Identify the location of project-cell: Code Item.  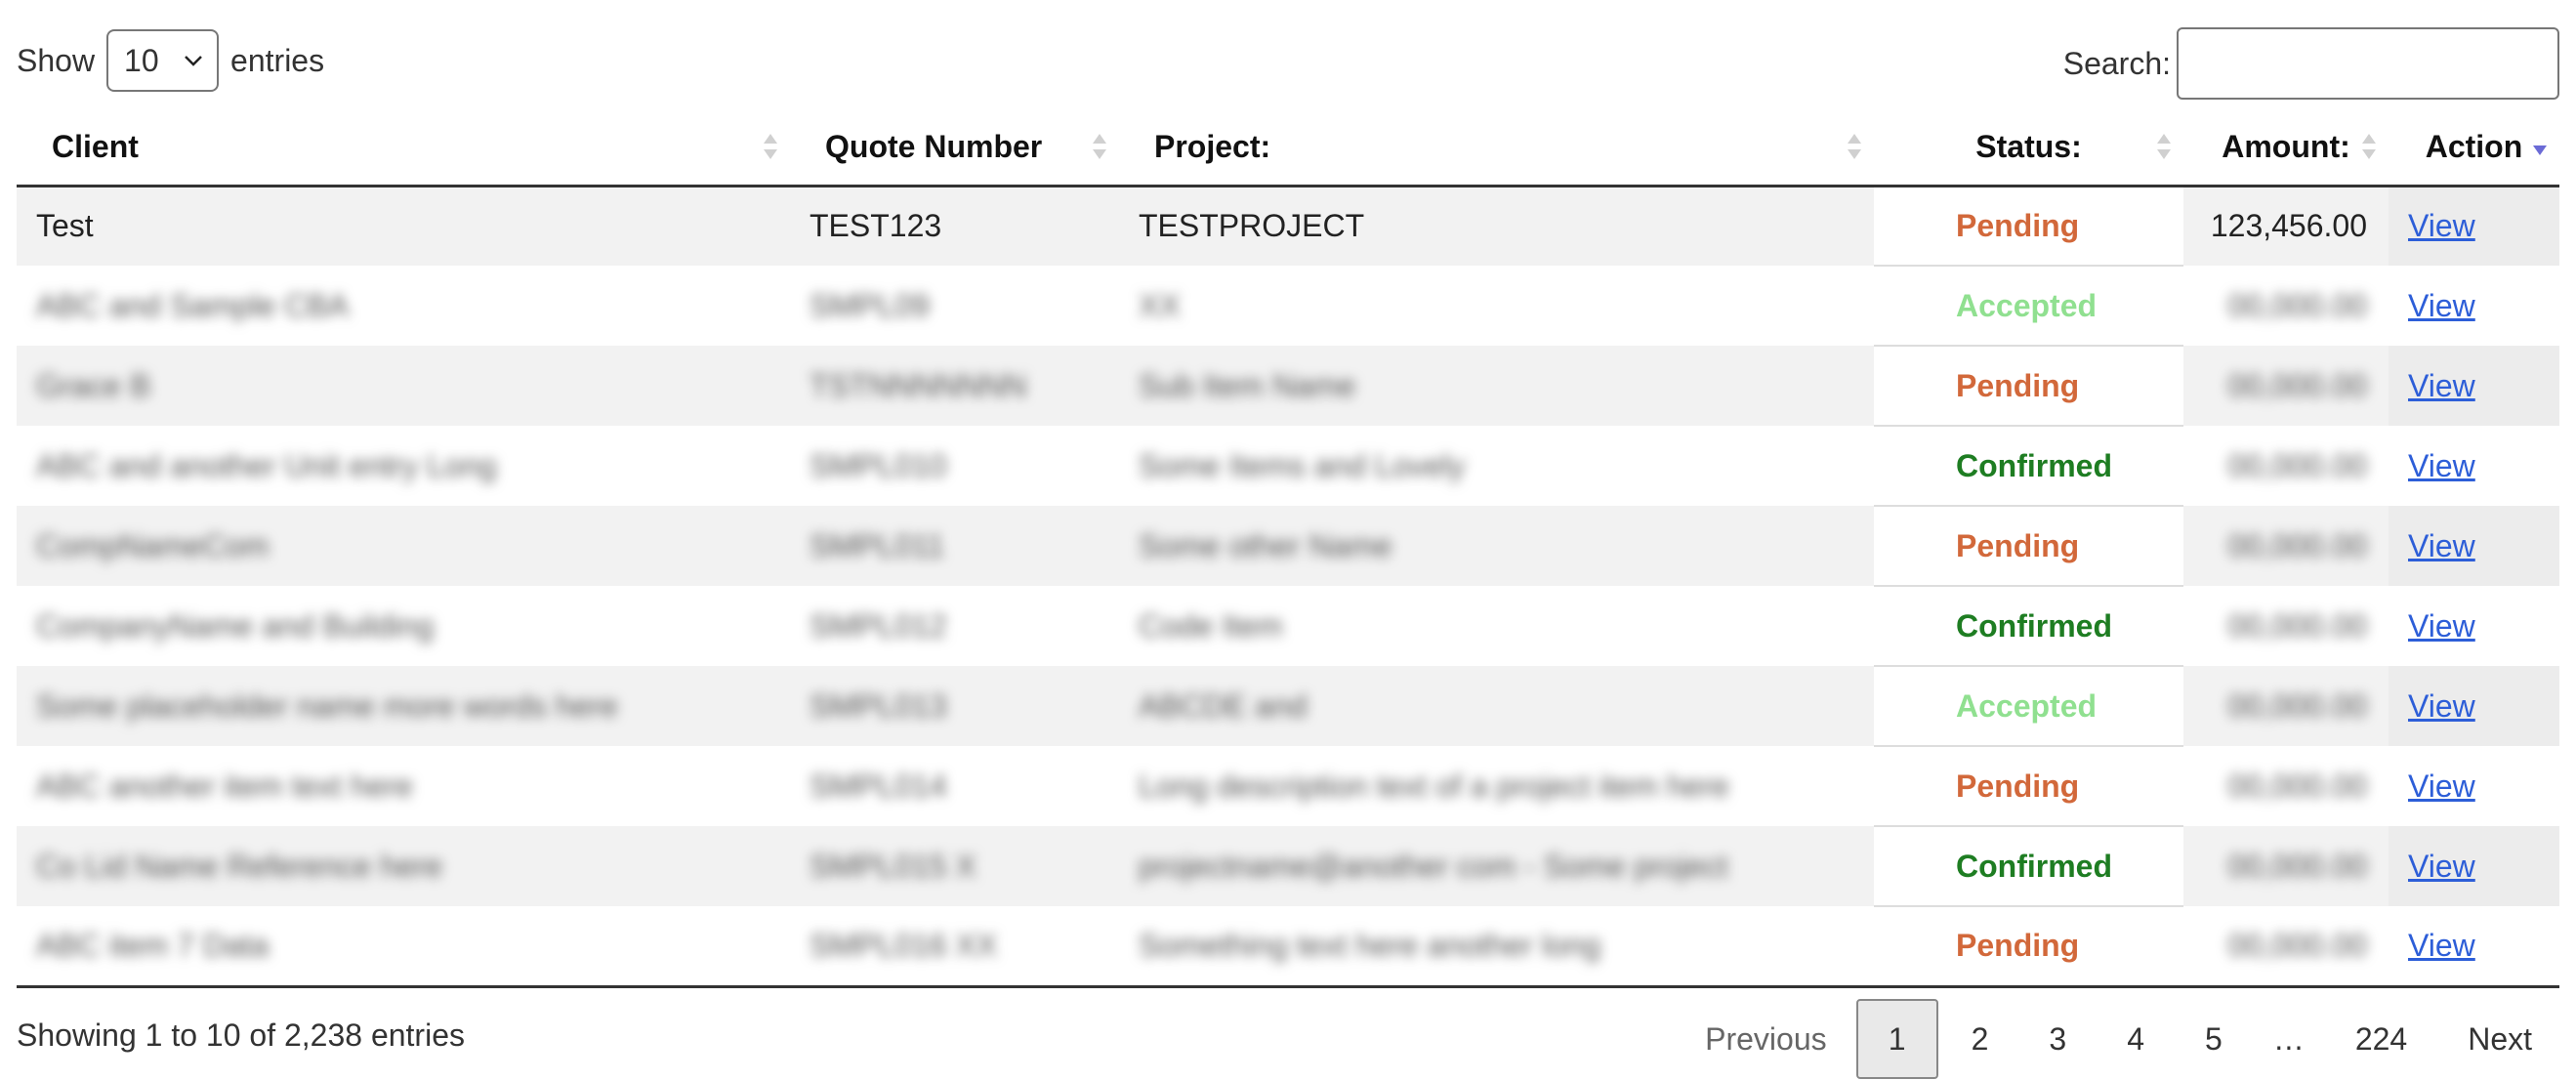
(1497, 626).